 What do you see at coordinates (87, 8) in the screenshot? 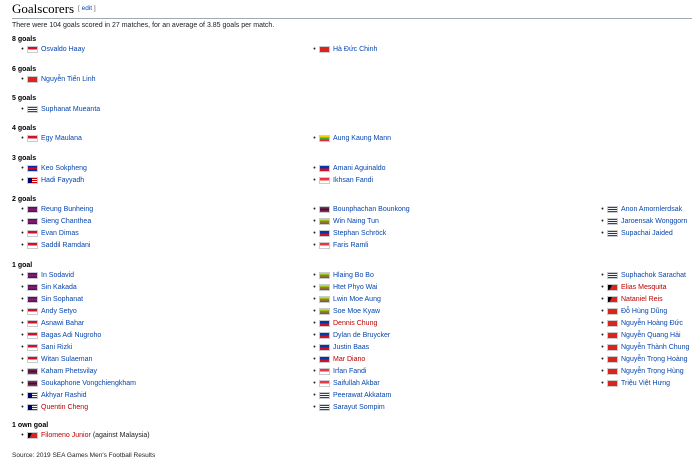
I see `edit-link: edit` at bounding box center [87, 8].